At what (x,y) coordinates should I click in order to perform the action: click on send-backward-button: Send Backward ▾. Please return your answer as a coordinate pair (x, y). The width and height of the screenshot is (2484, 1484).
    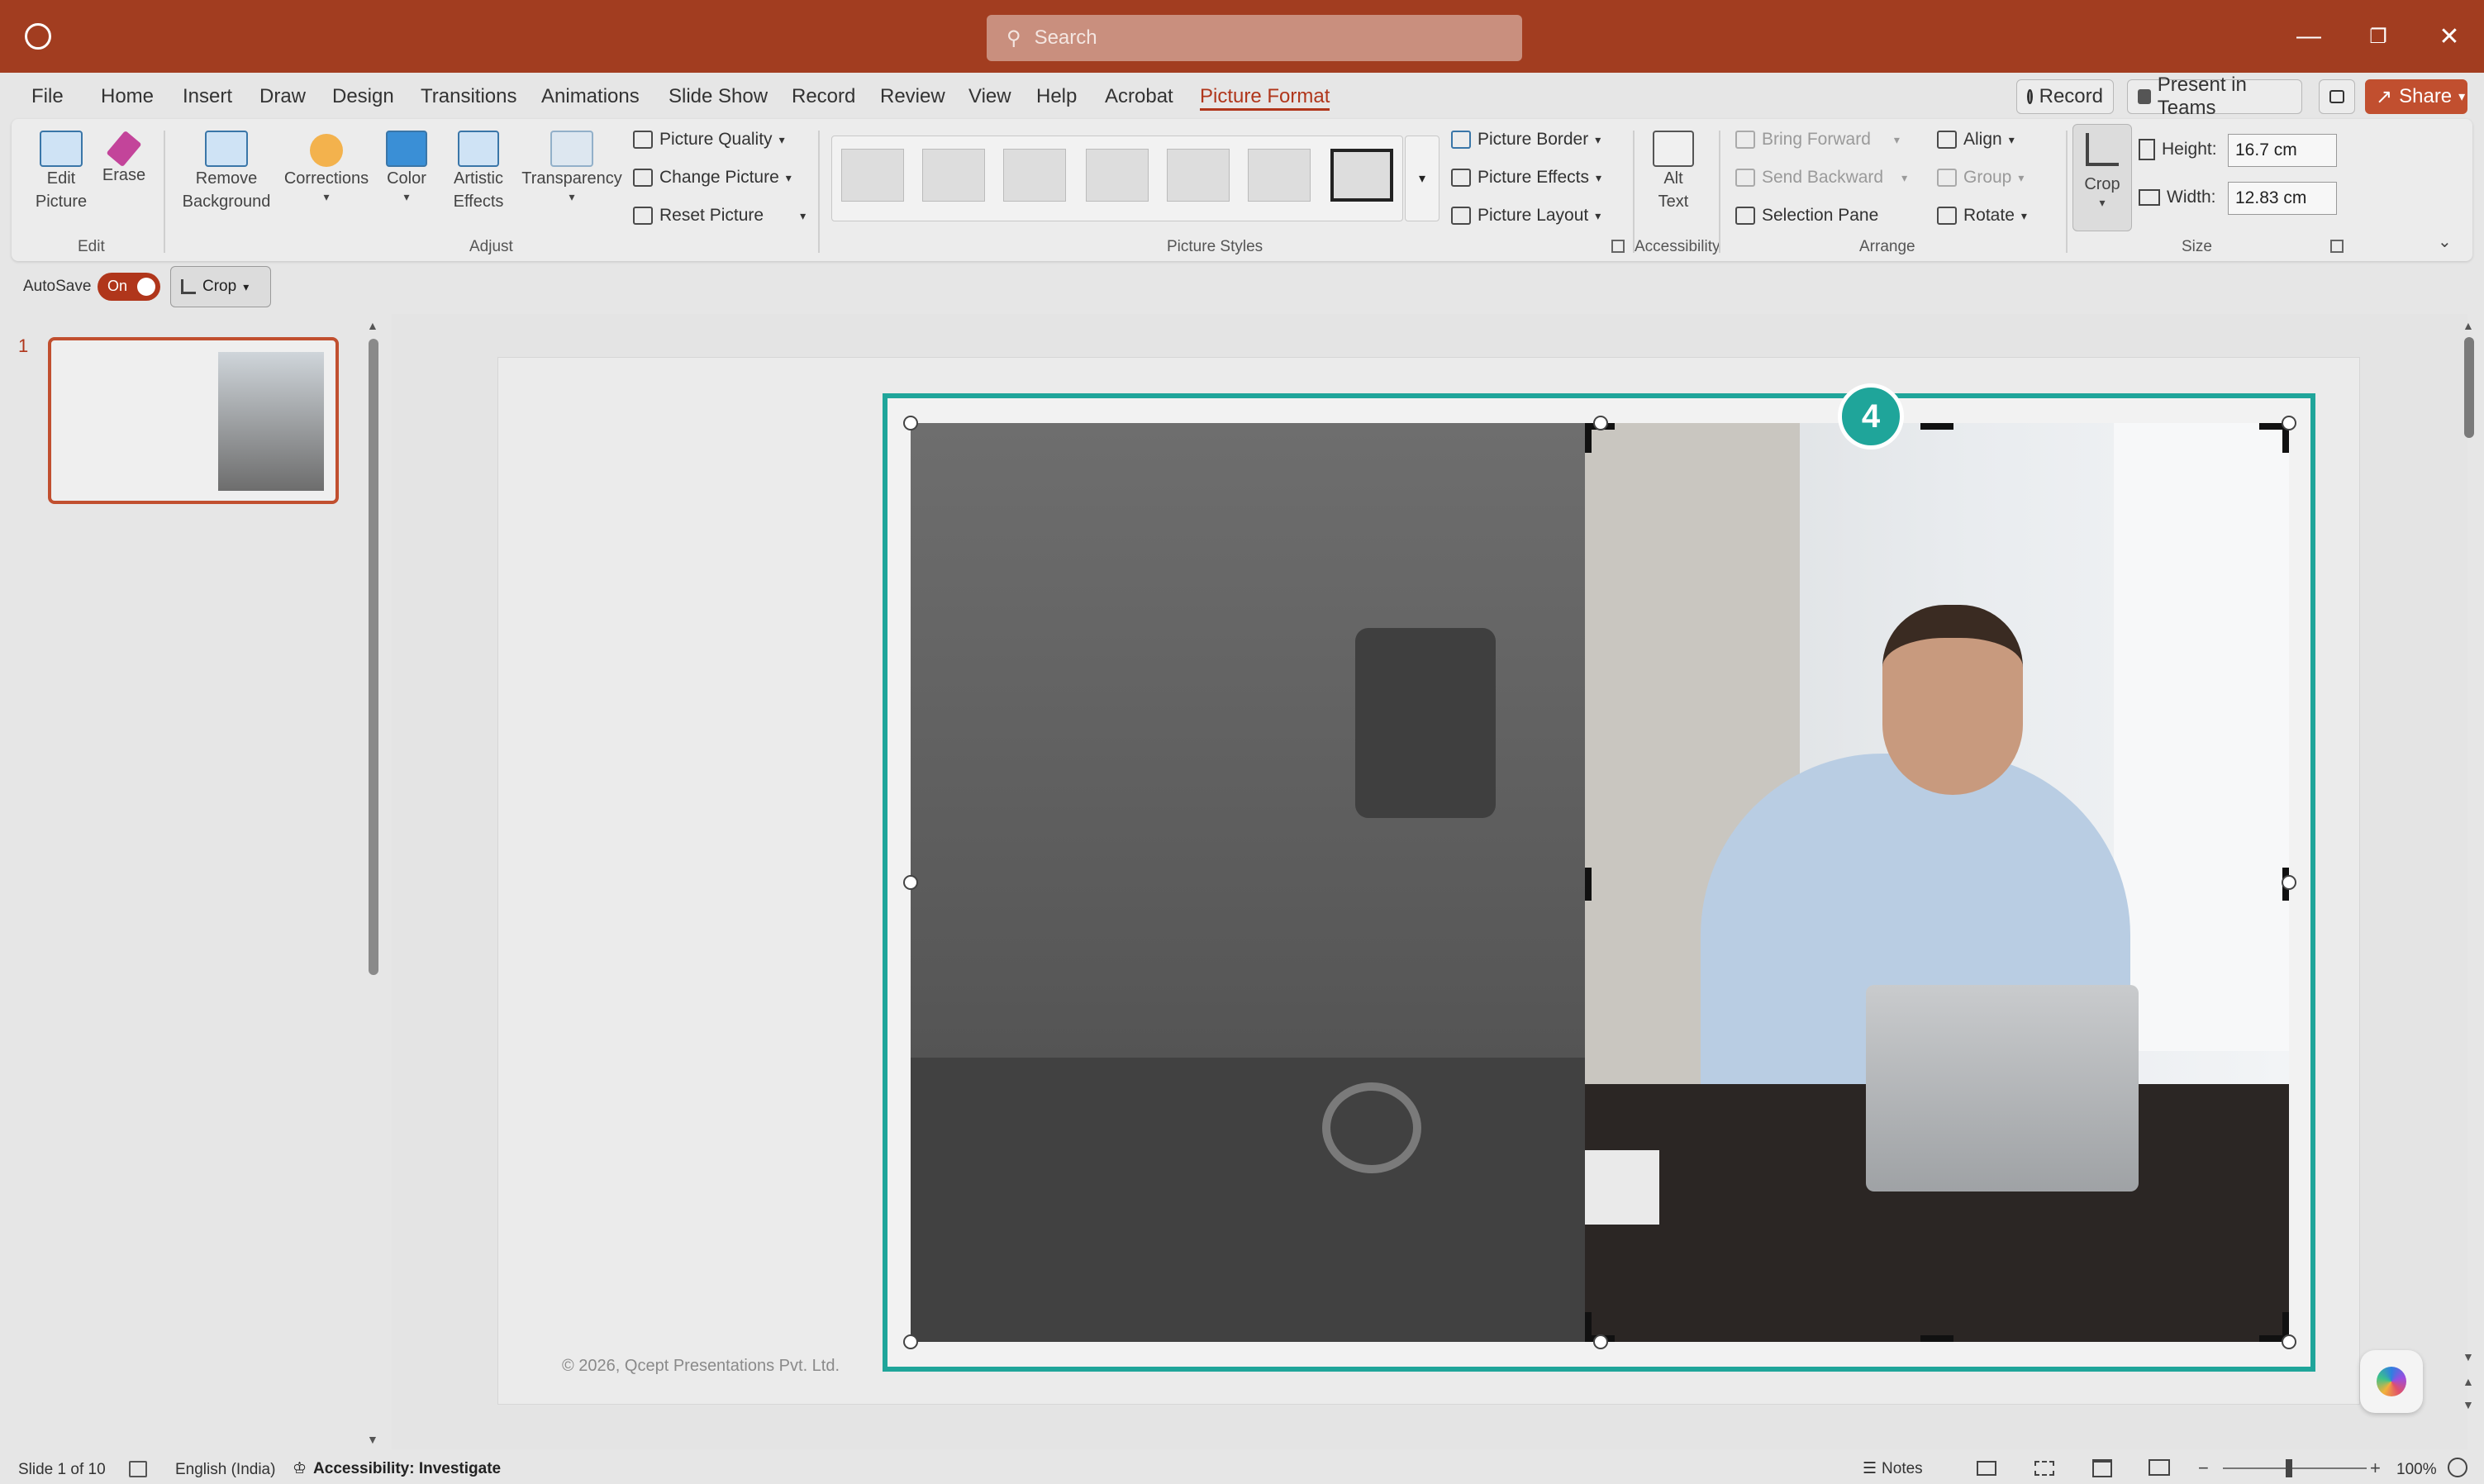
    Looking at the image, I should click on (1821, 178).